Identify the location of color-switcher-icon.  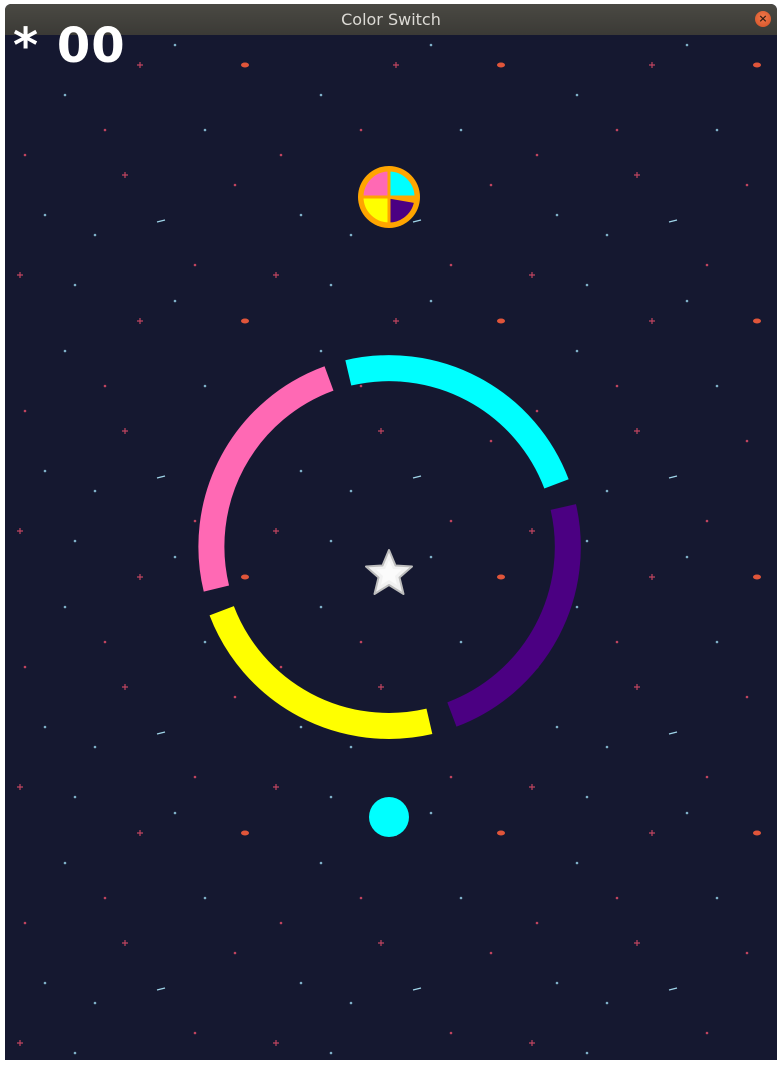
(389, 197).